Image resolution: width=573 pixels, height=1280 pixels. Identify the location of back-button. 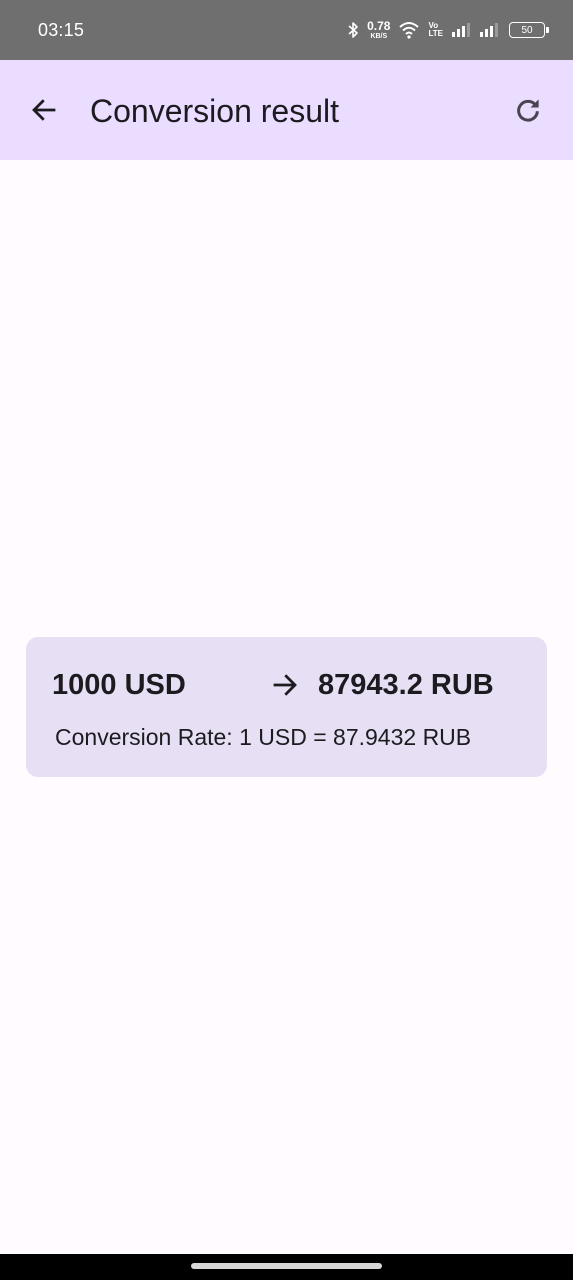
(44, 110).